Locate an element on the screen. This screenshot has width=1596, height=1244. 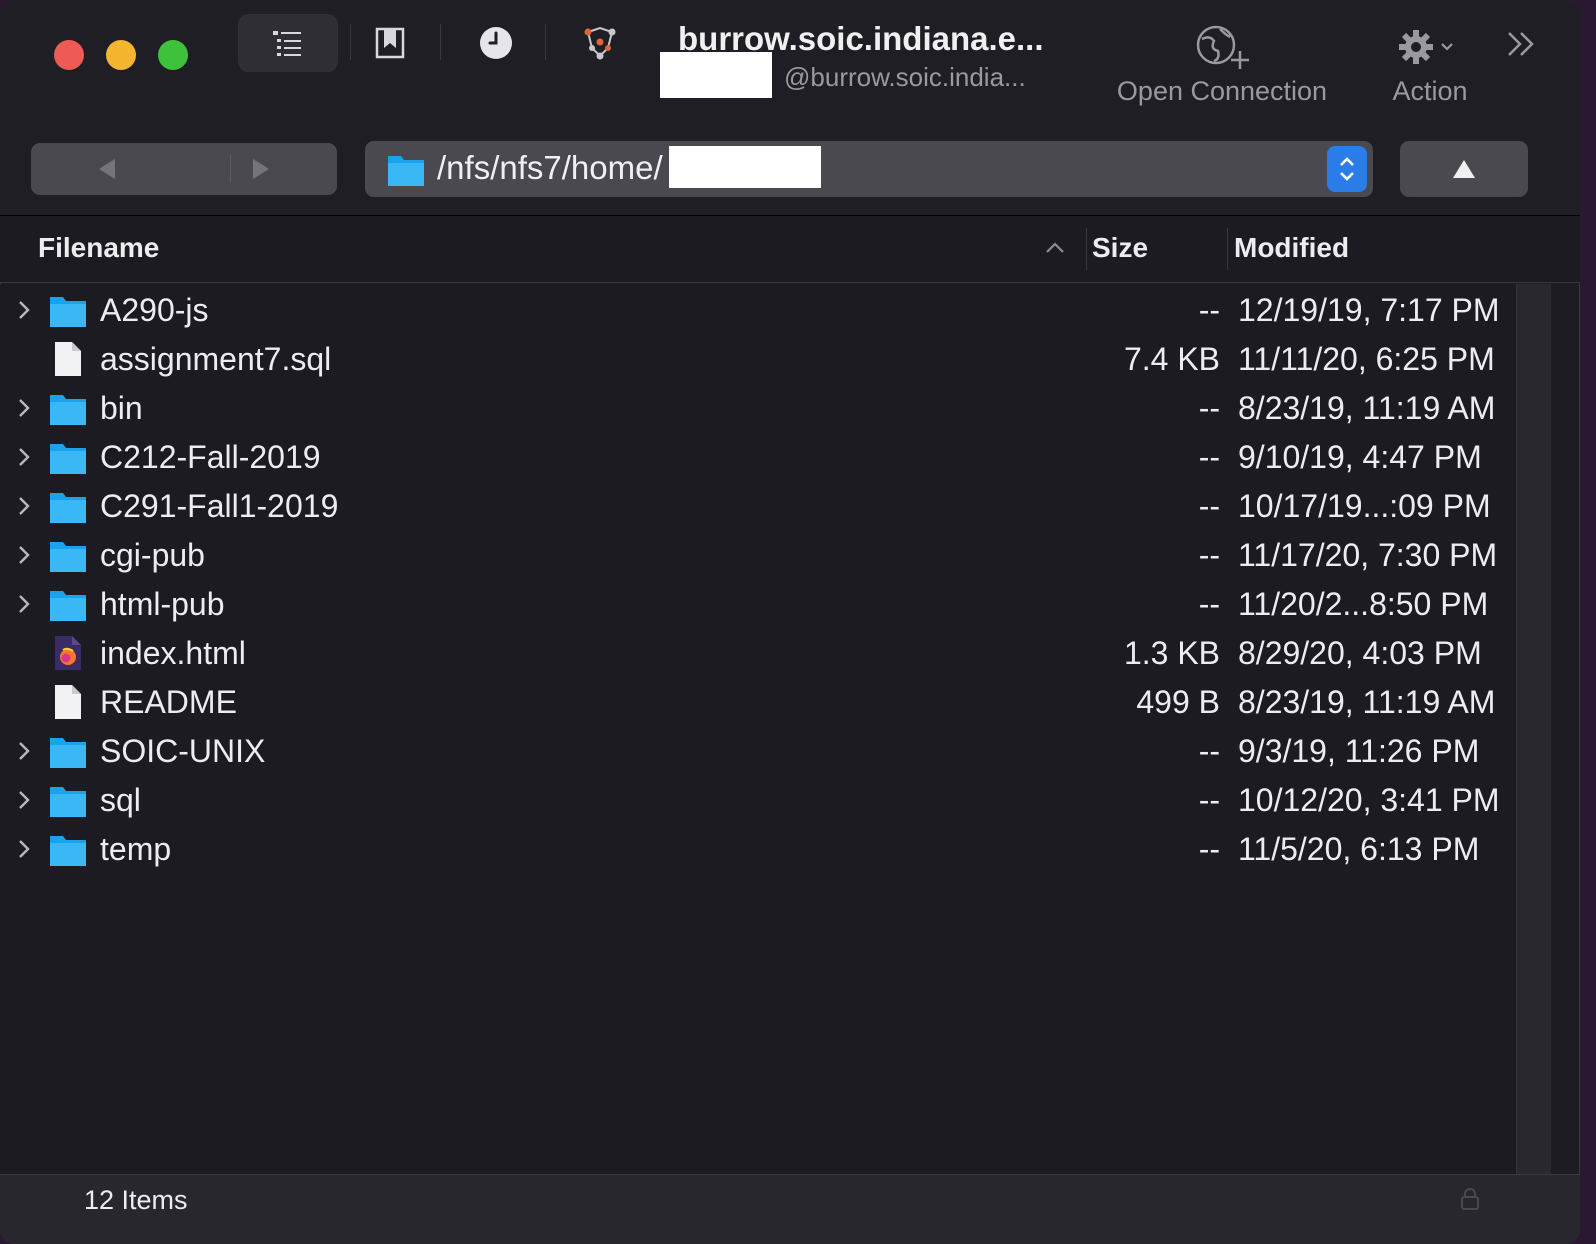
column-header: Filename Size Modified is located at coordinates (790, 249).